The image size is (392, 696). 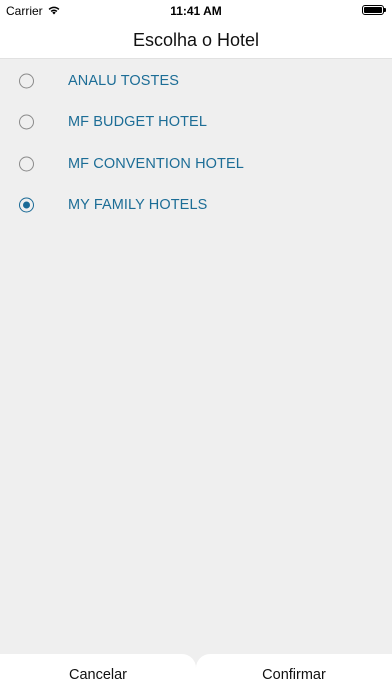 I want to click on hotel-option: MF CONVENTION HOTEL, so click(x=196, y=164).